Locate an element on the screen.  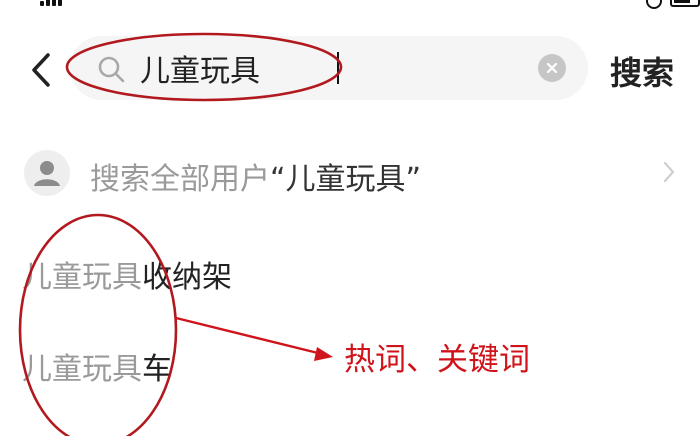
search-submit-button: 搜索 is located at coordinates (642, 71).